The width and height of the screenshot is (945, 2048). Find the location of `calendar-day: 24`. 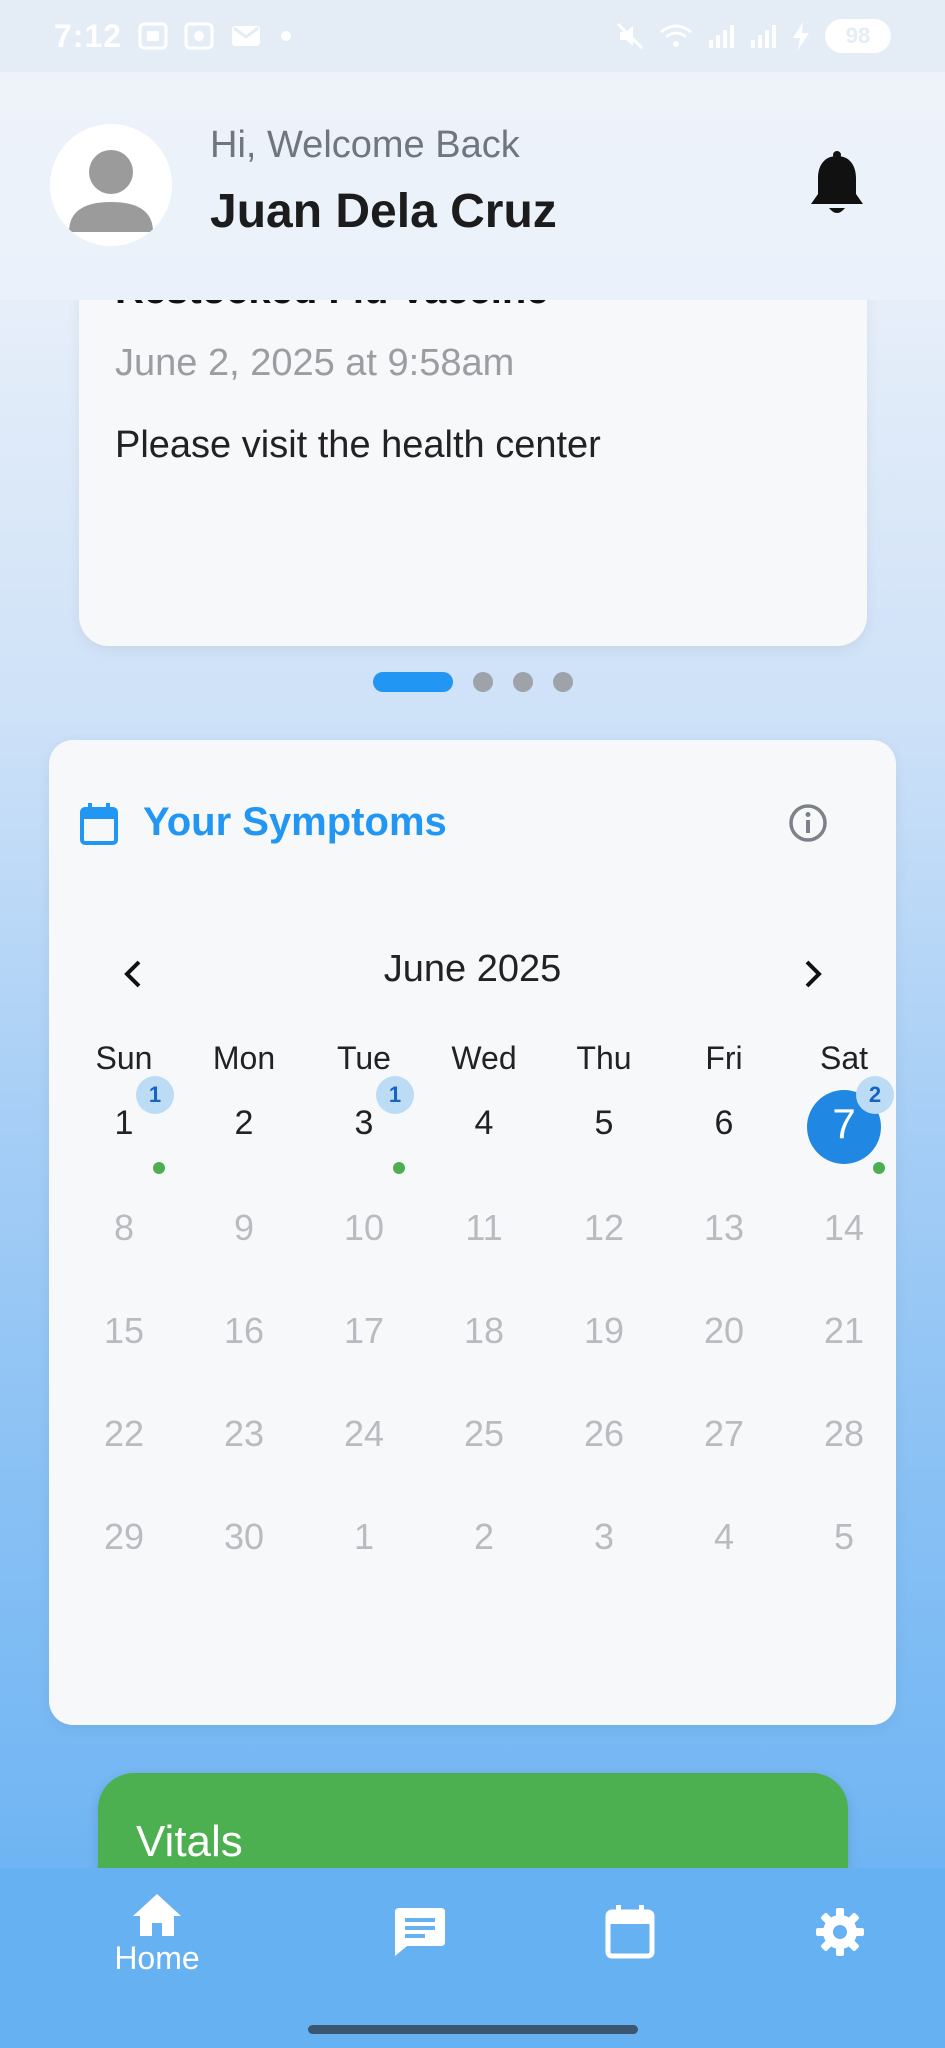

calendar-day: 24 is located at coordinates (364, 1450).